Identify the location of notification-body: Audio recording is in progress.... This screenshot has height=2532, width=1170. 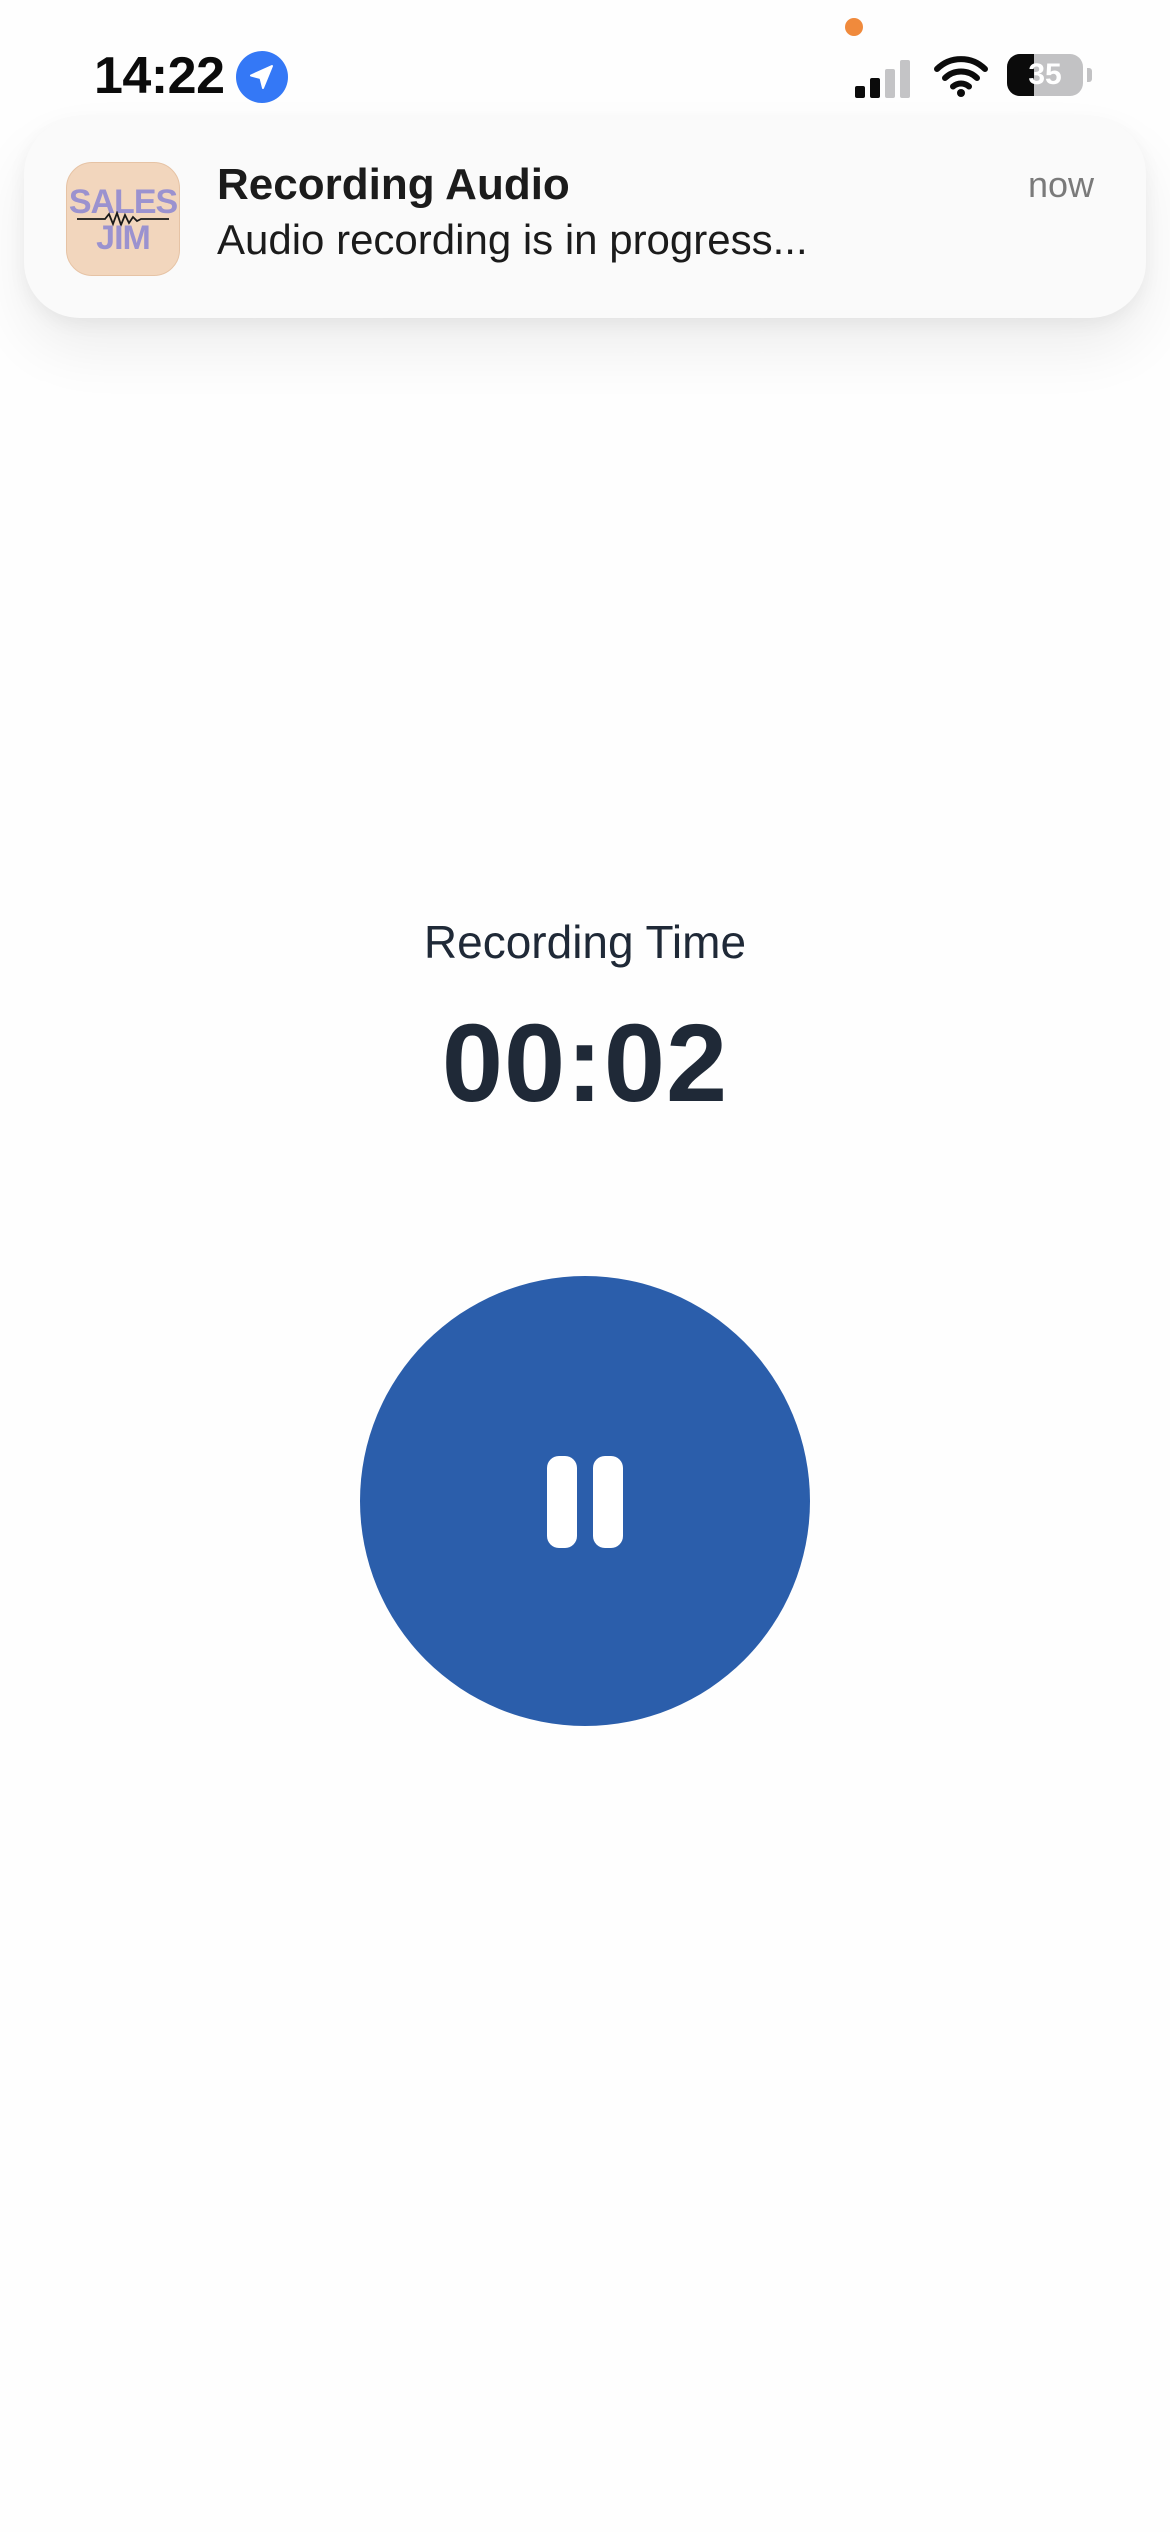
(512, 239).